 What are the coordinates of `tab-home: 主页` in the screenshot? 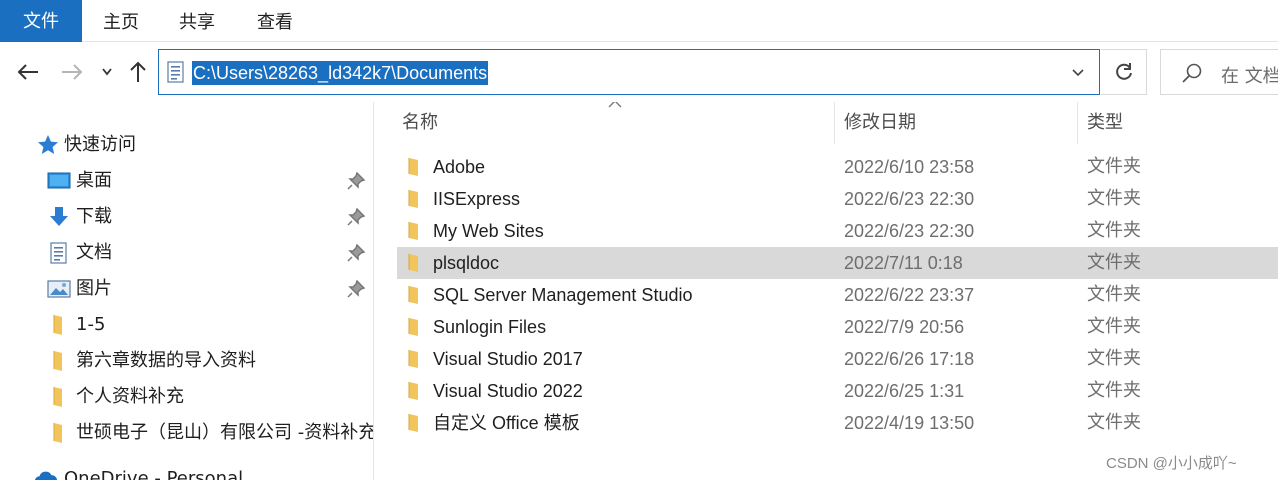 It's located at (121, 21).